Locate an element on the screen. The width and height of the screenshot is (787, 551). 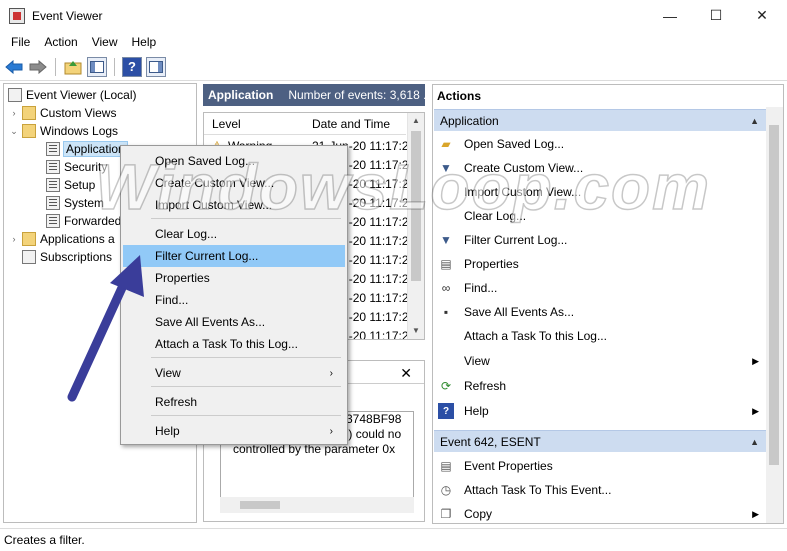
tree-node-security: Security is located at coordinates (75, 167).